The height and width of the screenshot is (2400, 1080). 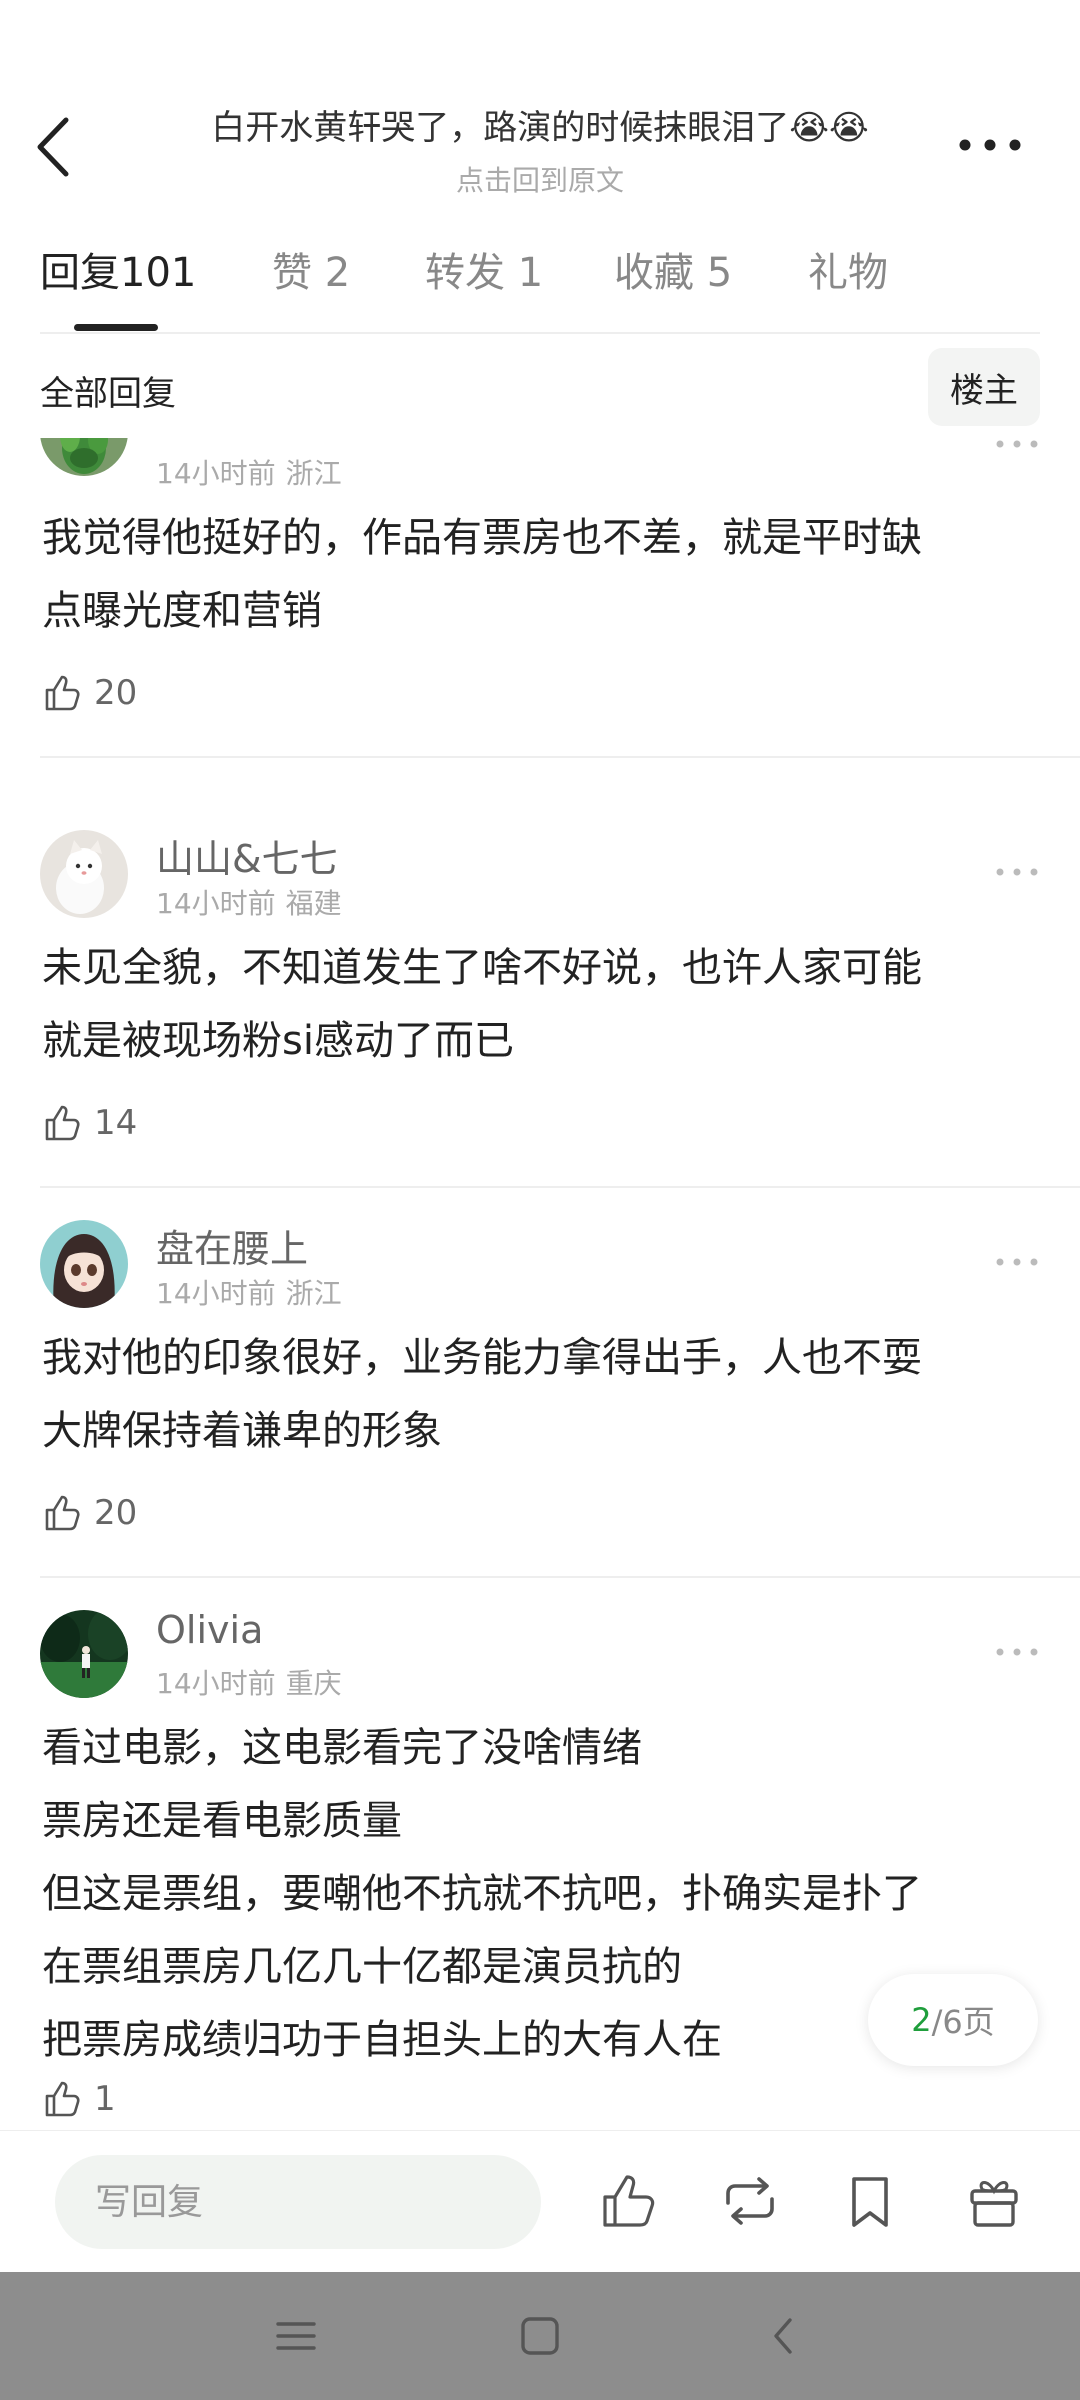 I want to click on comment-text: 未见全貌，不知道发生了啥不好说，也许人家可能 就是被现场粉si感动了而已, so click(x=542, y=1005).